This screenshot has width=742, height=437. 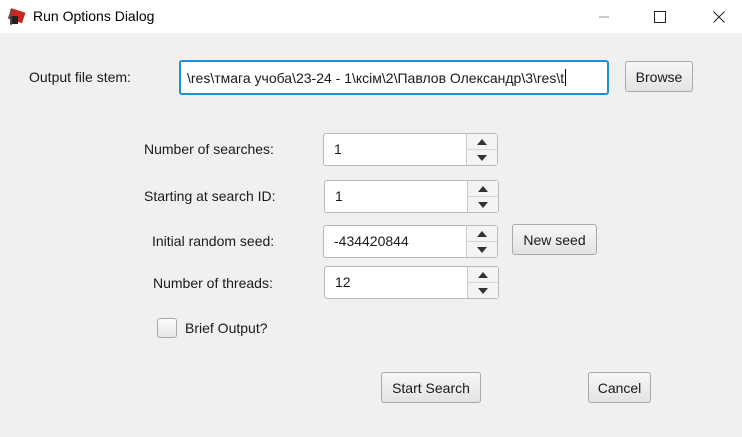 I want to click on minimize-icon, so click(x=604, y=16).